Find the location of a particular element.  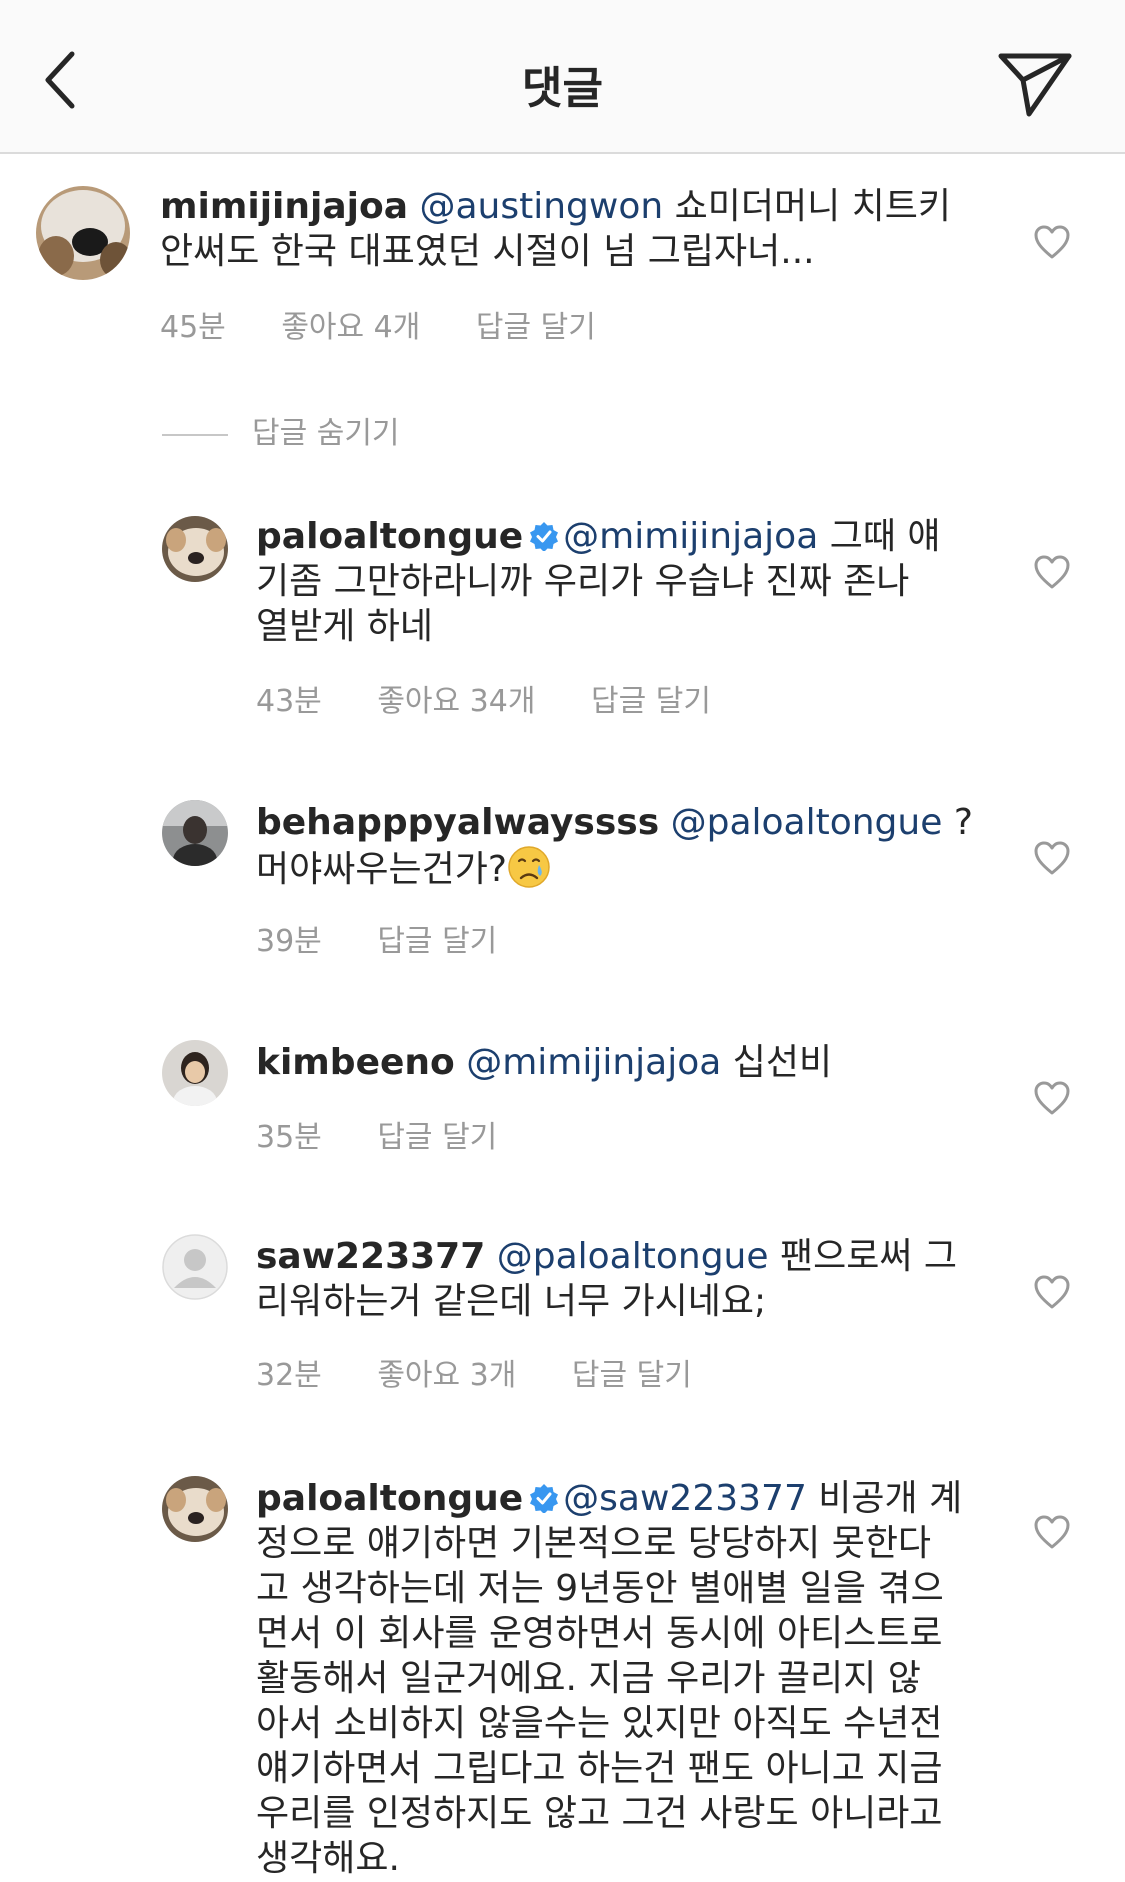

comment-line: 기좀 그만하라니까 우리가 우습냐 진짜 존나 is located at coordinates (583, 581).